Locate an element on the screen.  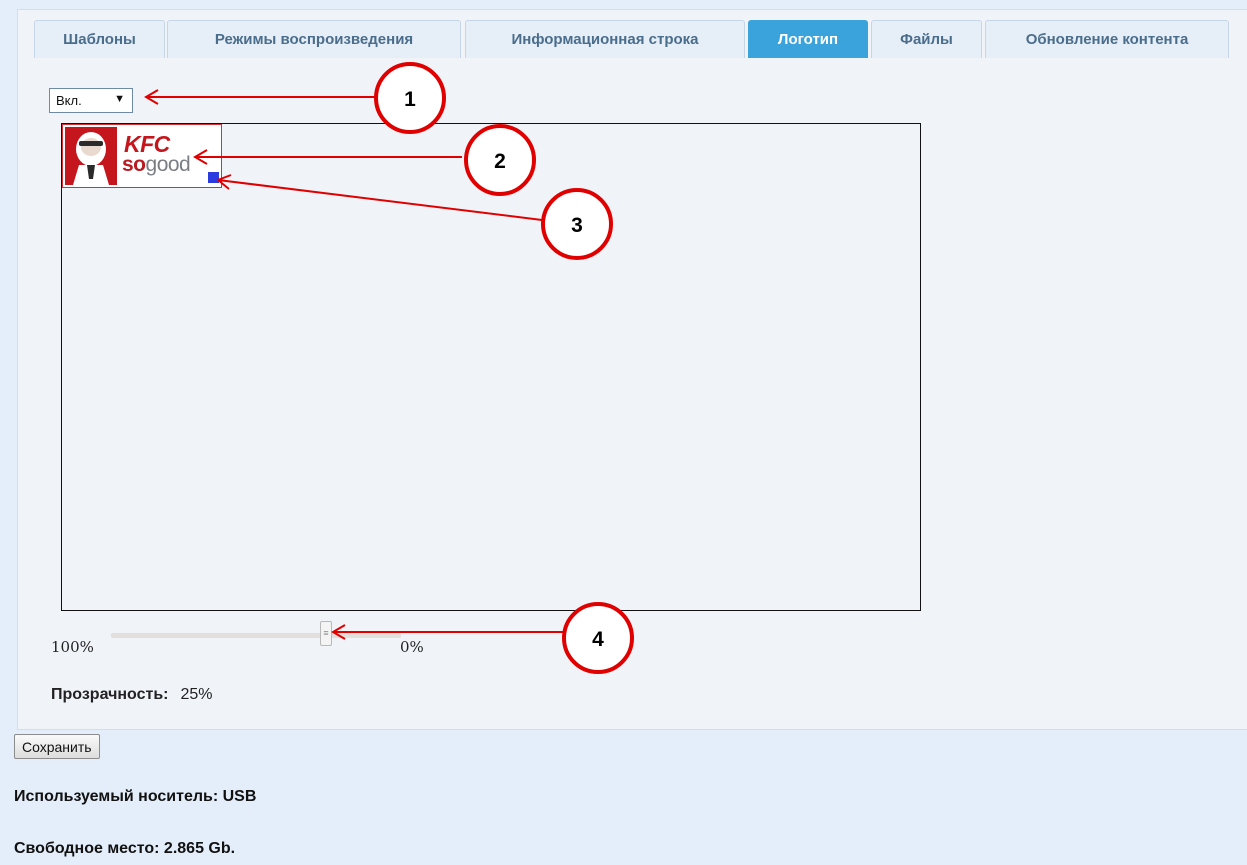
callout-number-2: 2 is located at coordinates (500, 161).